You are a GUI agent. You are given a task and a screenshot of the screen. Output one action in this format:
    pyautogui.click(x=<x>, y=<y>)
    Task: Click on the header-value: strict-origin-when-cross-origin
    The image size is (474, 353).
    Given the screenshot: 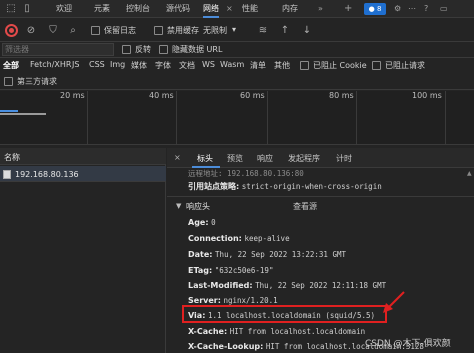 What is the action you would take?
    pyautogui.click(x=311, y=186)
    